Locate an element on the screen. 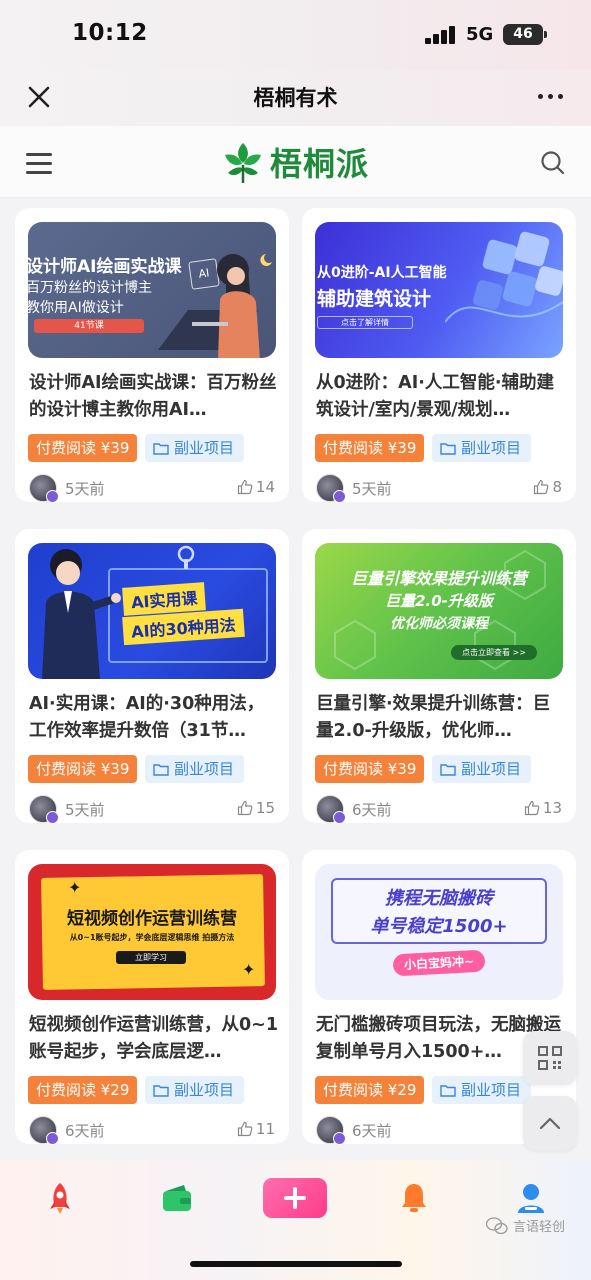  tab-rocket is located at coordinates (60, 1198).